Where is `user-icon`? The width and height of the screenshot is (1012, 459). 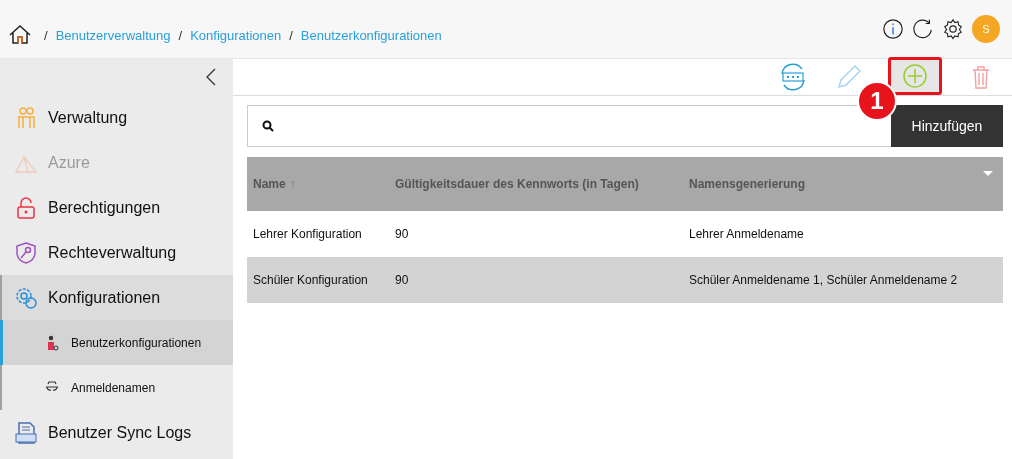 user-icon is located at coordinates (52, 342).